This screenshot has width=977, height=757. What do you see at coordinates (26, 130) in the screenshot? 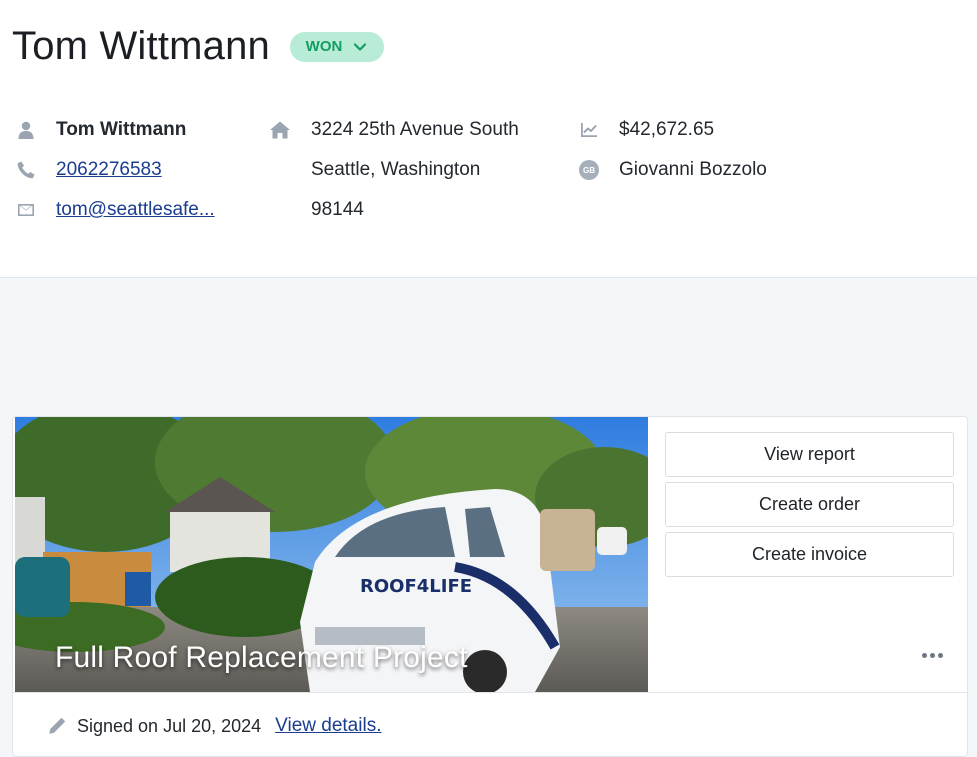
I see `user-icon` at bounding box center [26, 130].